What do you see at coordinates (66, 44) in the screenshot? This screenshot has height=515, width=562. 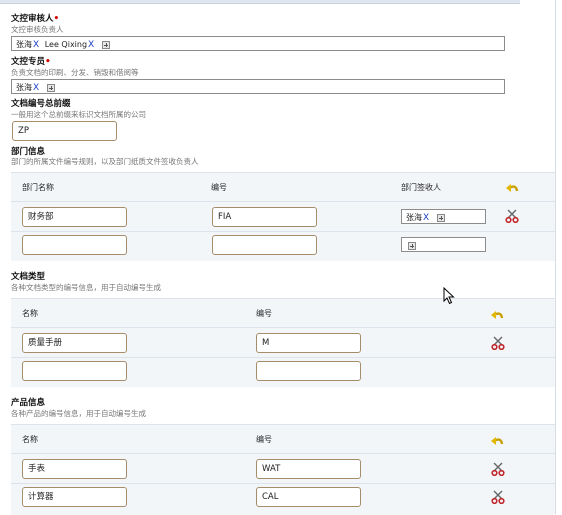 I see `user-tag: Lee Qixing` at bounding box center [66, 44].